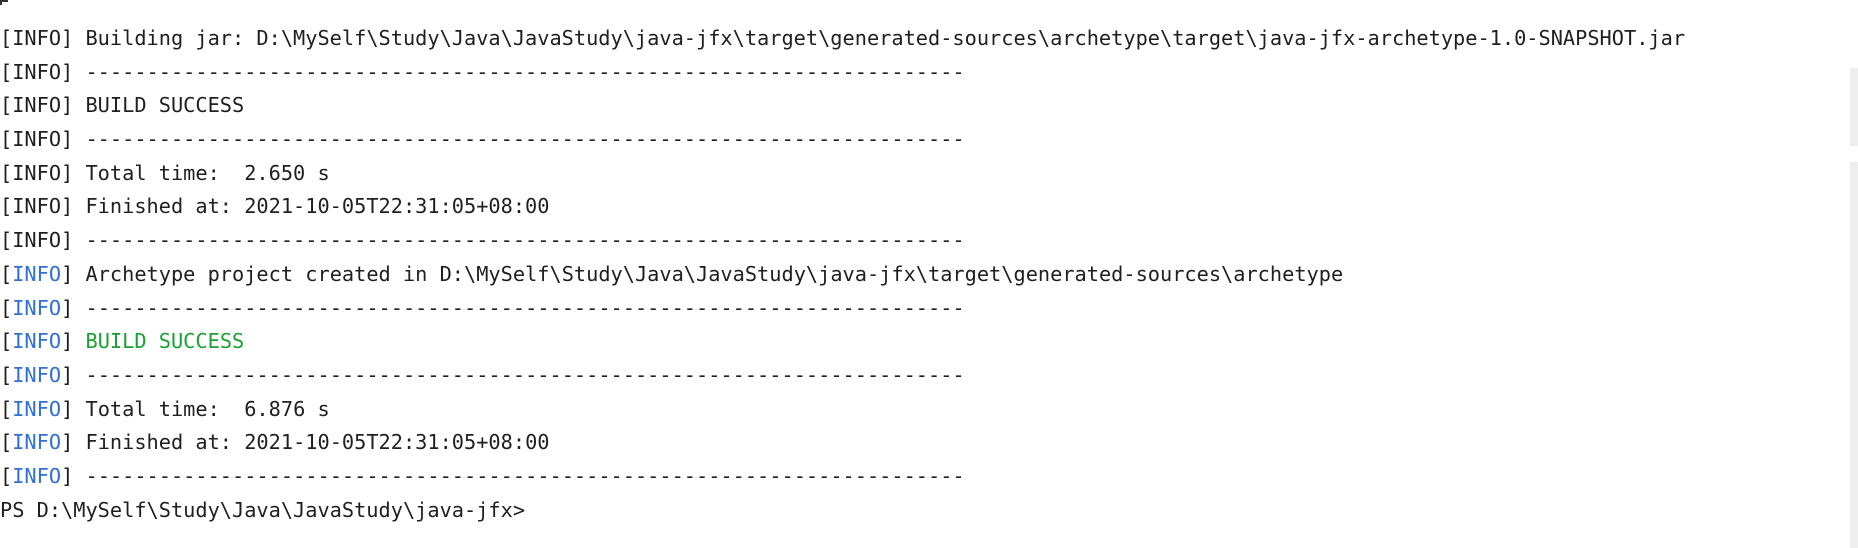 The height and width of the screenshot is (548, 1858). Describe the element at coordinates (159, 105) in the screenshot. I see `log-text: BUILD SUCCESS` at that location.